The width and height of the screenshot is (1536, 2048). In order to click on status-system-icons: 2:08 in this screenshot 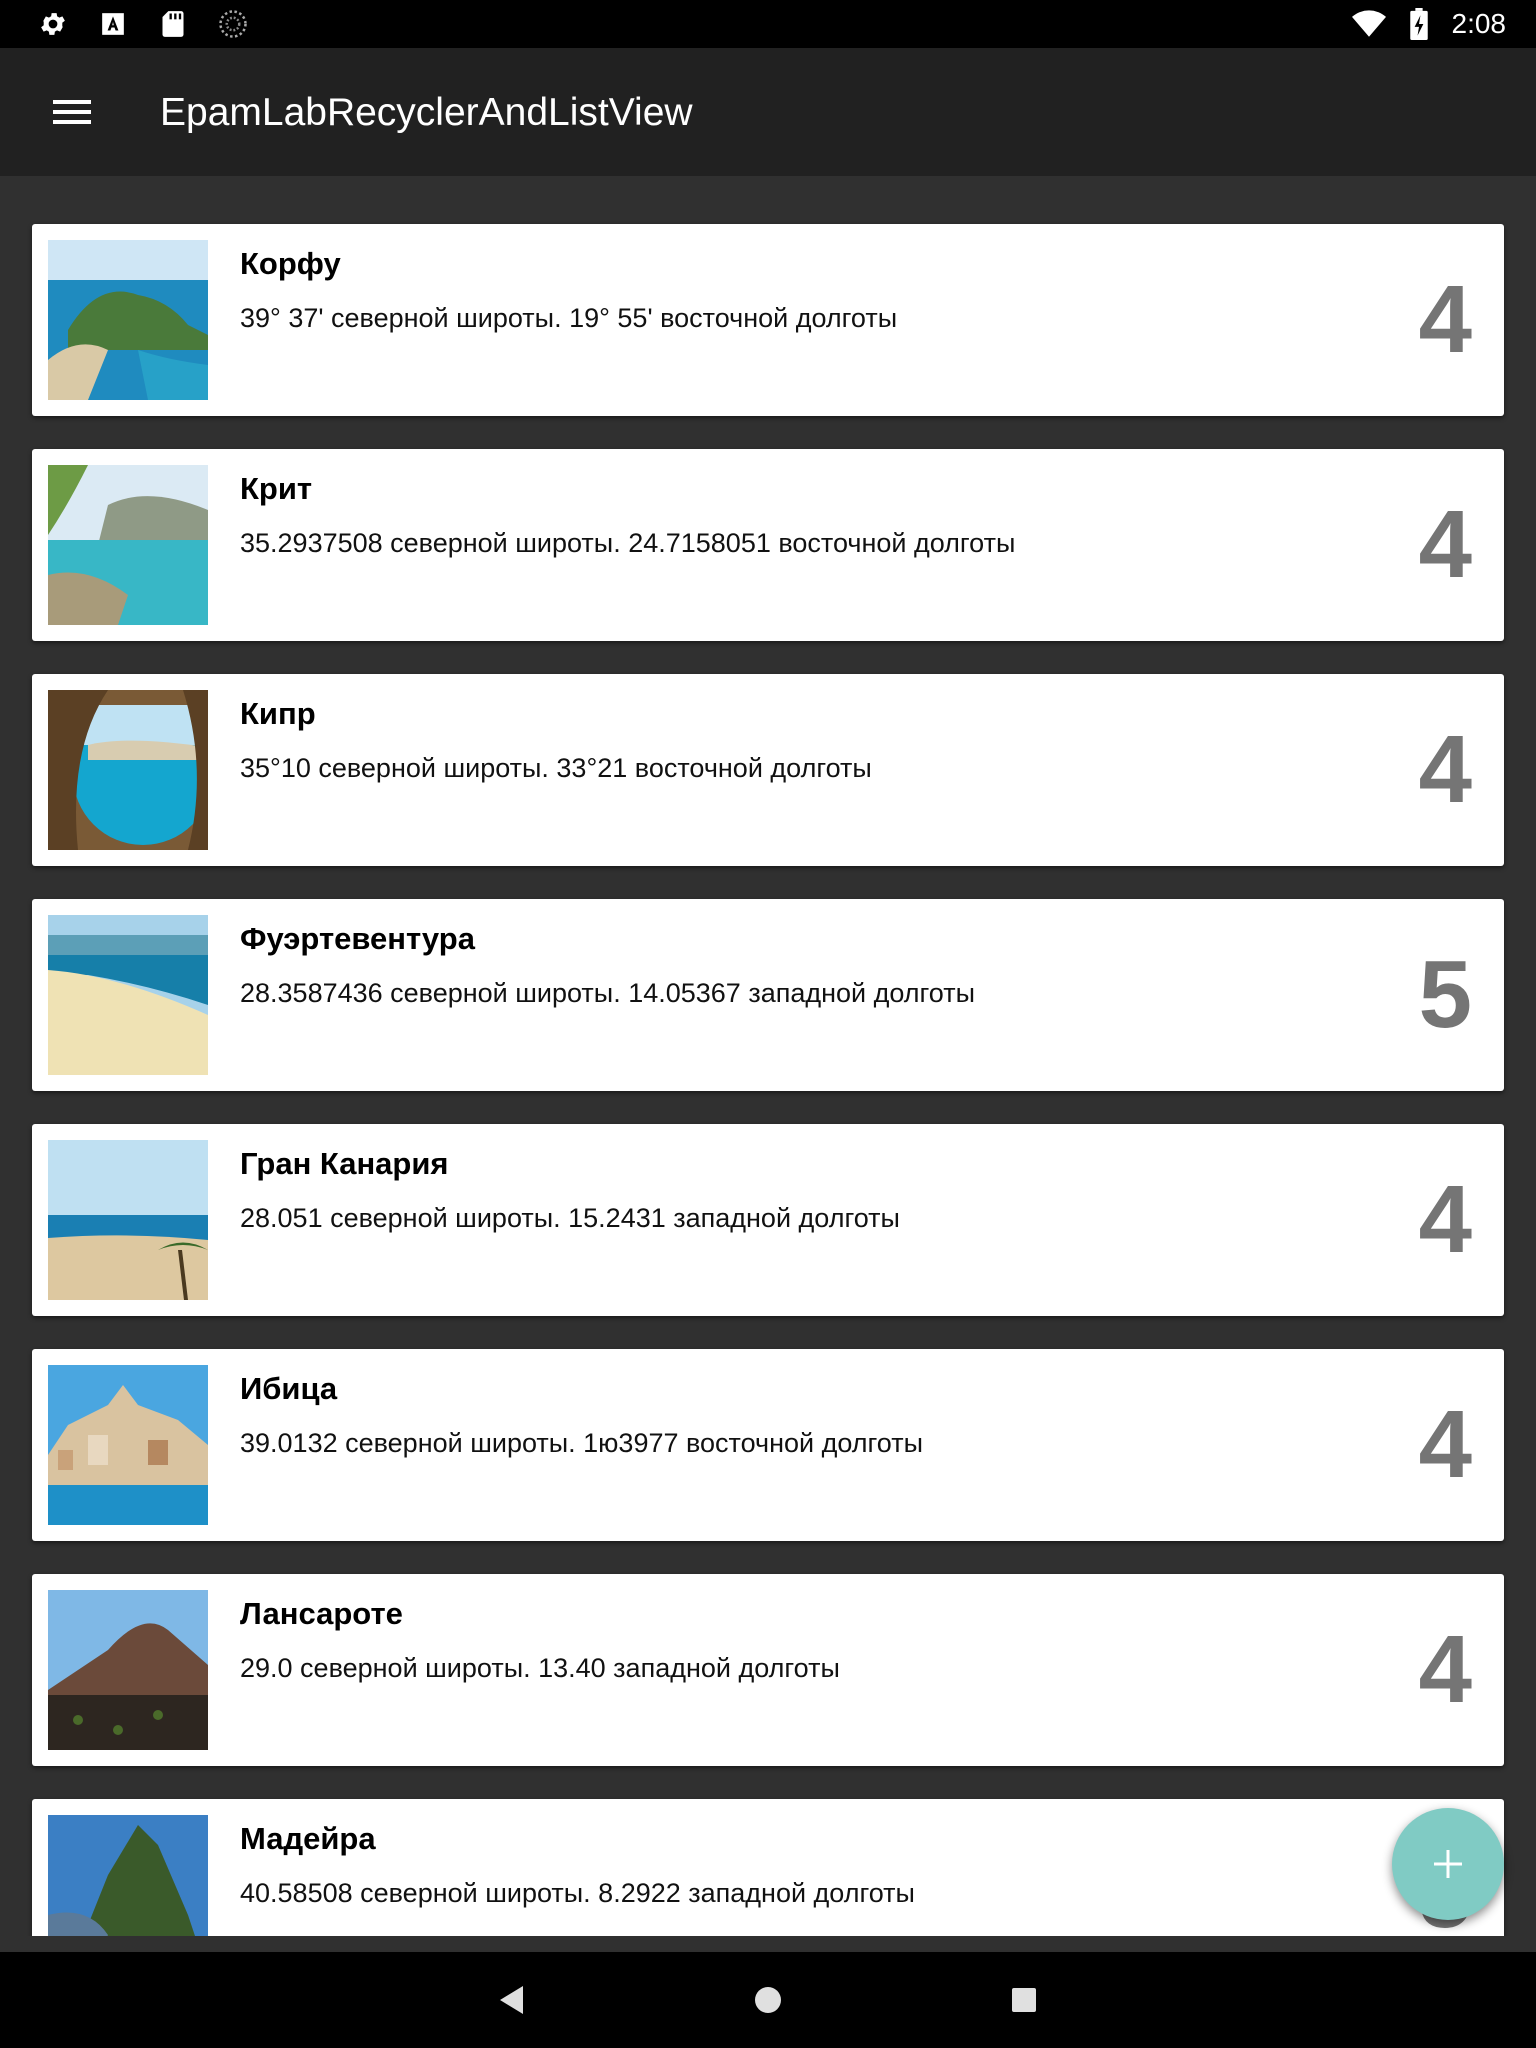, I will do `click(1429, 24)`.